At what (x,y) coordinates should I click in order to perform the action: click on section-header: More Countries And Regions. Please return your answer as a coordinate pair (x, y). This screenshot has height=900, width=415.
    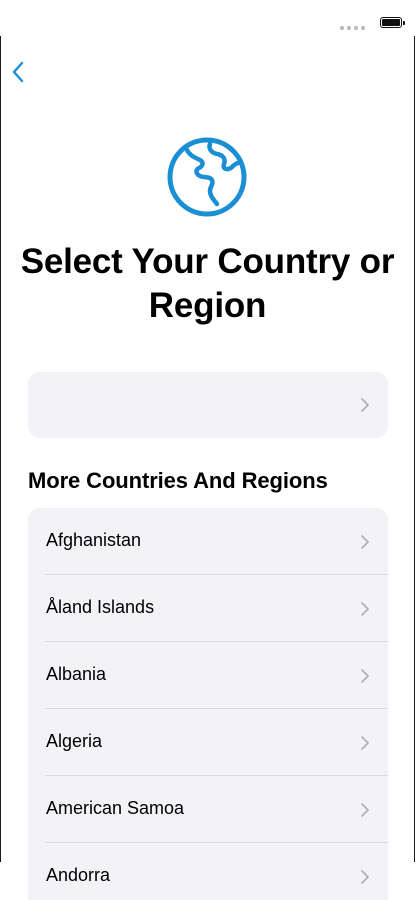
    Looking at the image, I should click on (178, 480).